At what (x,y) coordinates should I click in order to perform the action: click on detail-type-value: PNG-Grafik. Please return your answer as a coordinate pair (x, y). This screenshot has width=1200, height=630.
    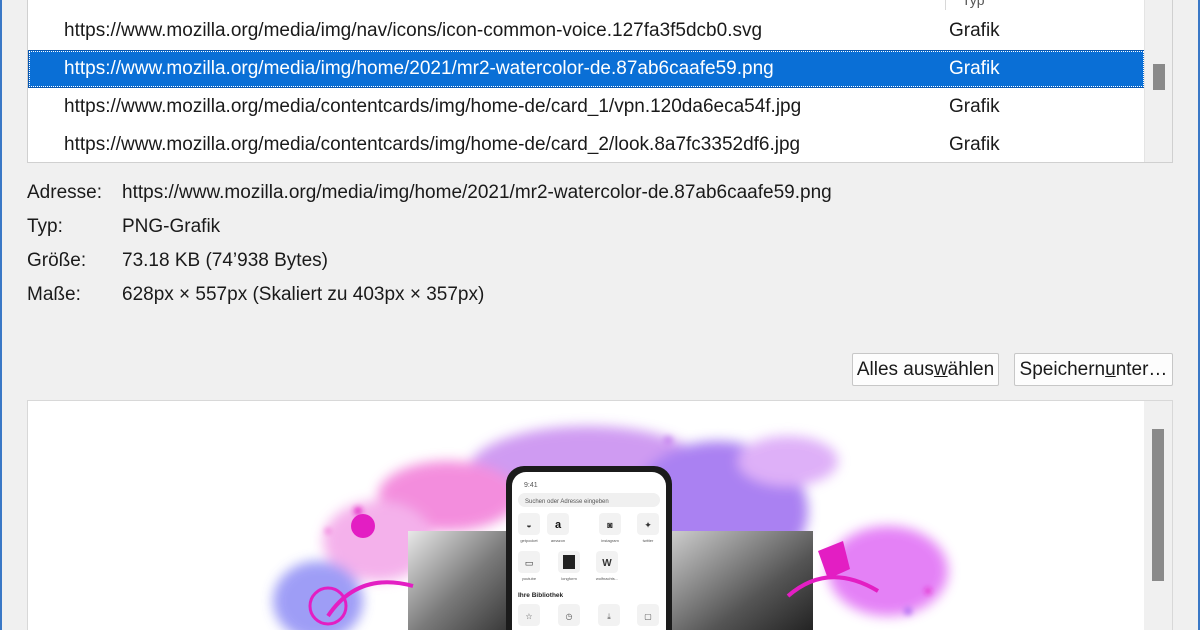
    Looking at the image, I should click on (171, 226).